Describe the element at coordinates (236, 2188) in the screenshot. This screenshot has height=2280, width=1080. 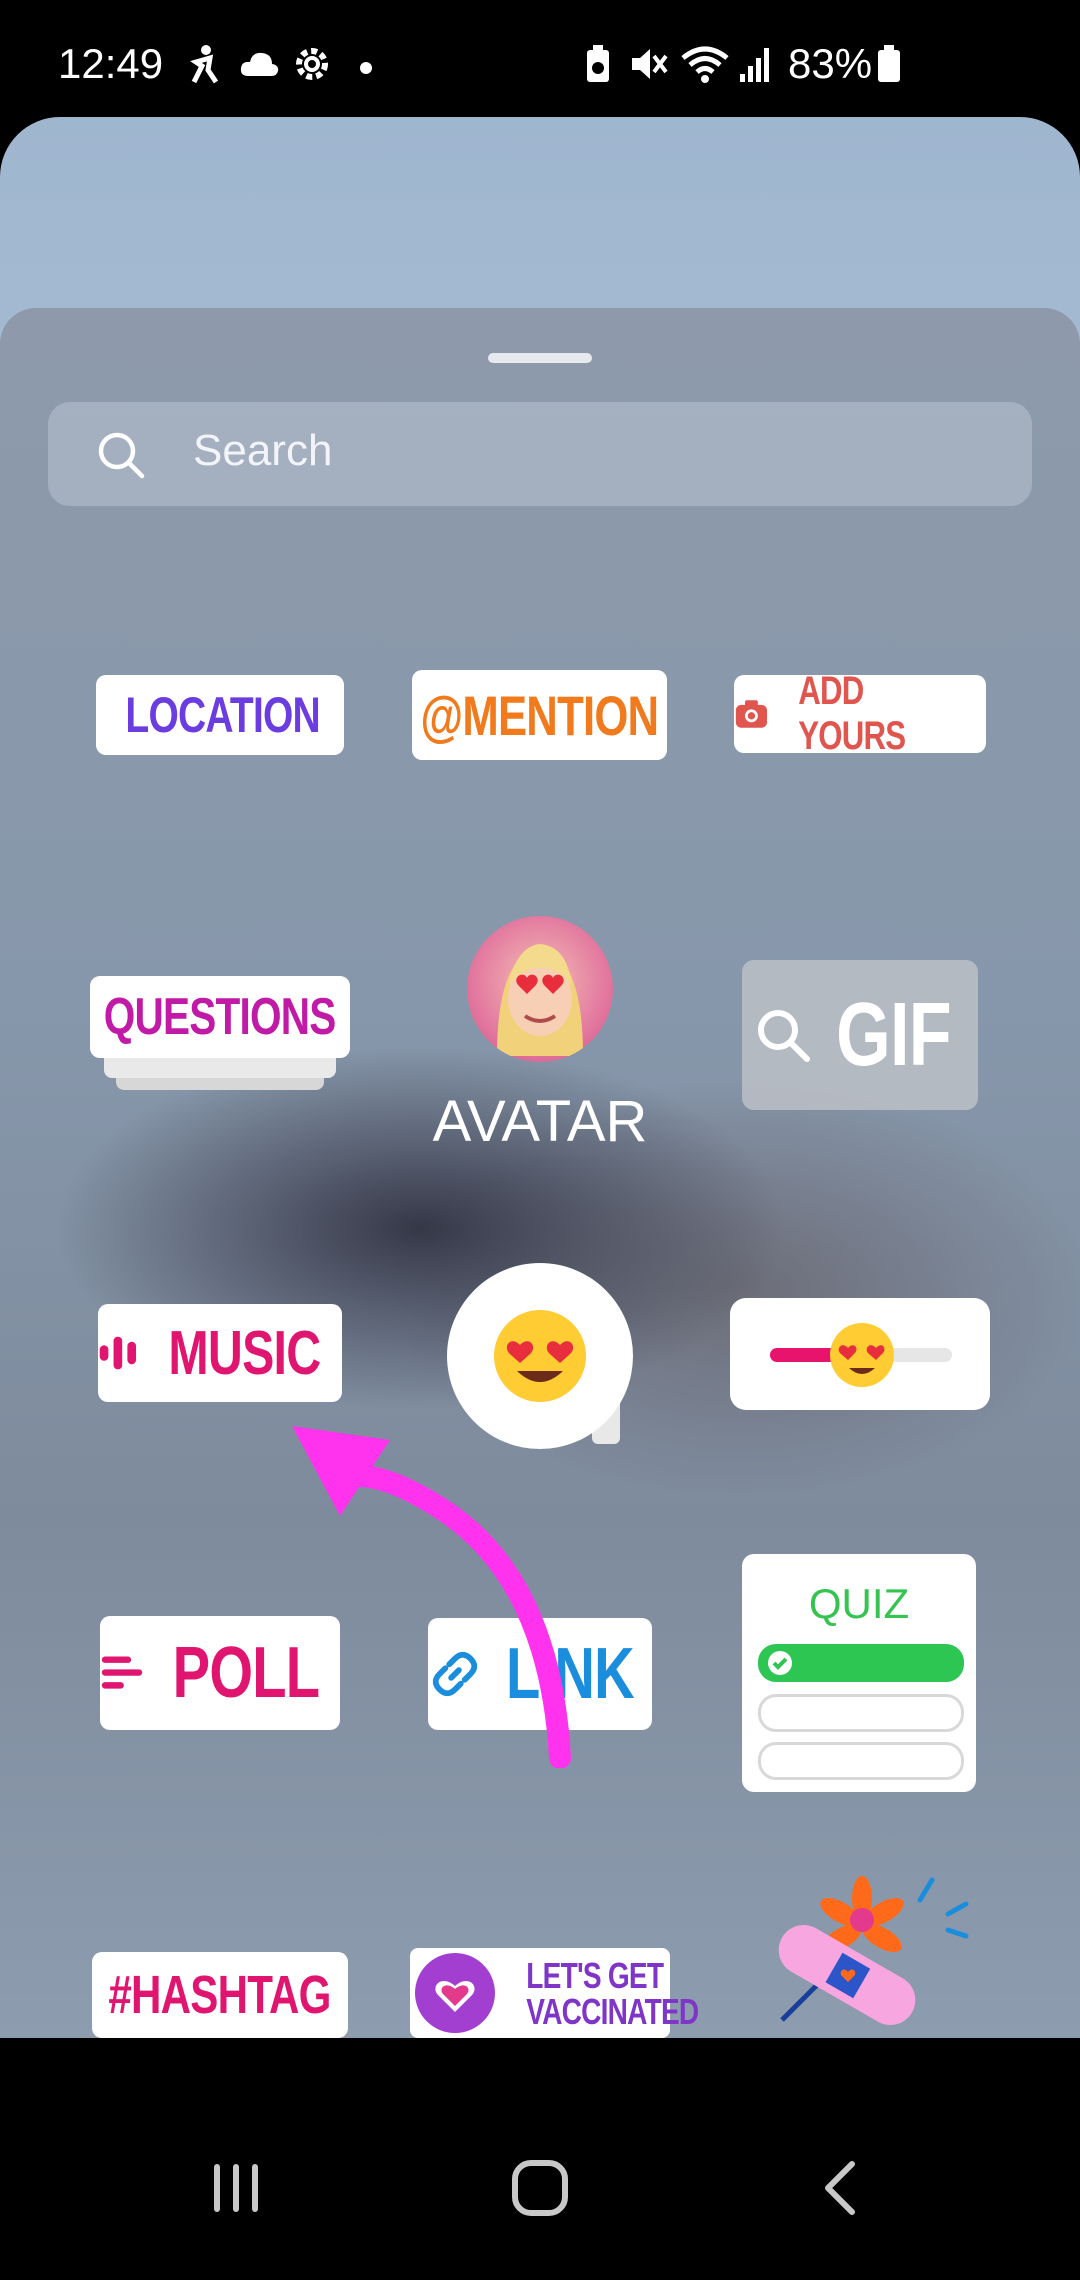
I see `recent-apps-icon` at that location.